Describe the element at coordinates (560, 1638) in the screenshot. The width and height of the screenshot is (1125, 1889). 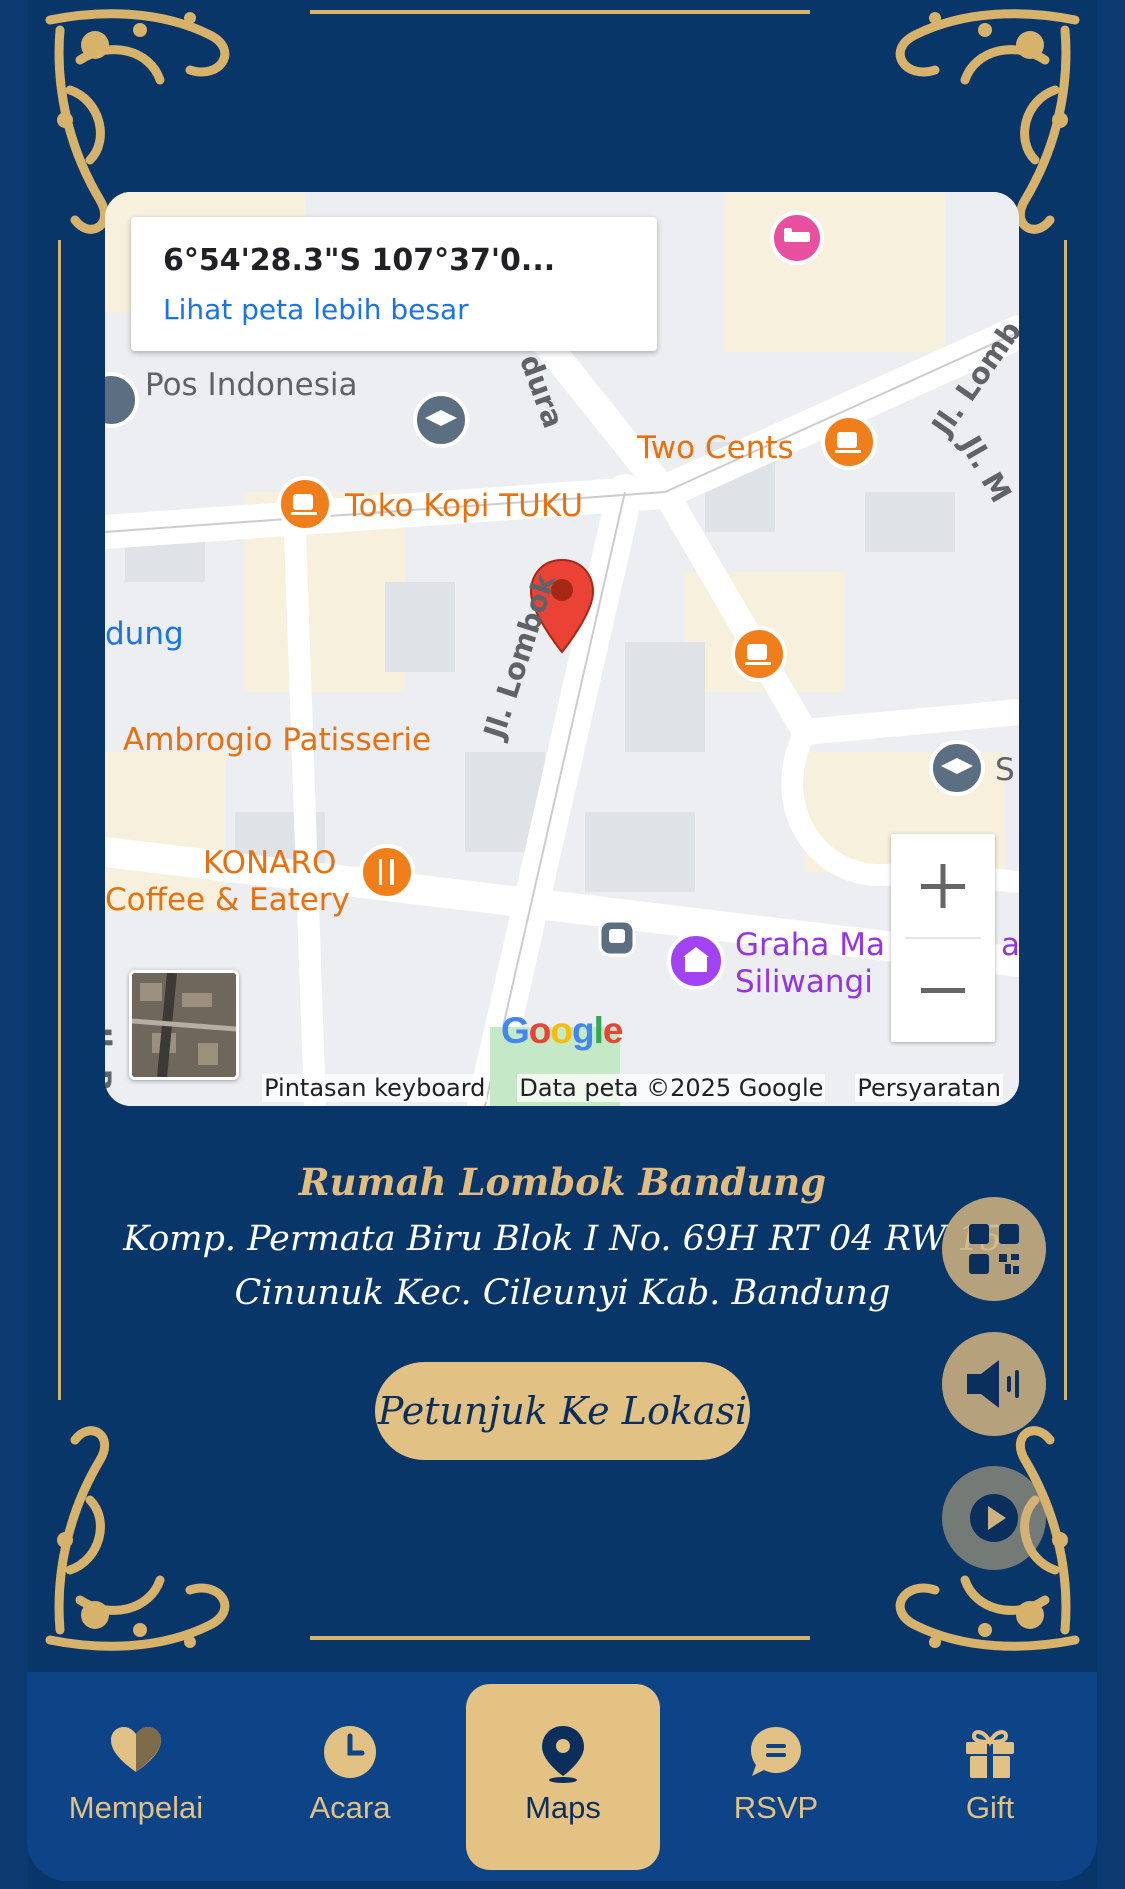
I see `frame-bottom-line` at that location.